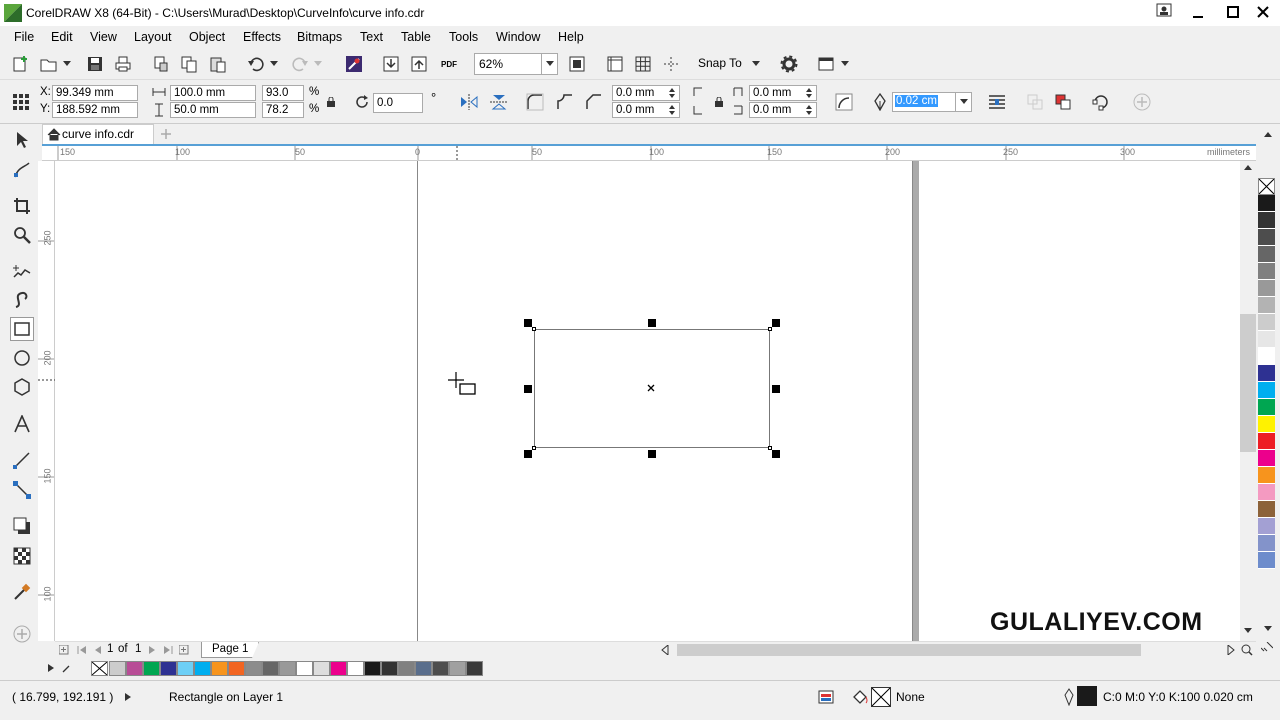  What do you see at coordinates (319, 37) in the screenshot?
I see `menu-bitmaps: Bitmaps` at bounding box center [319, 37].